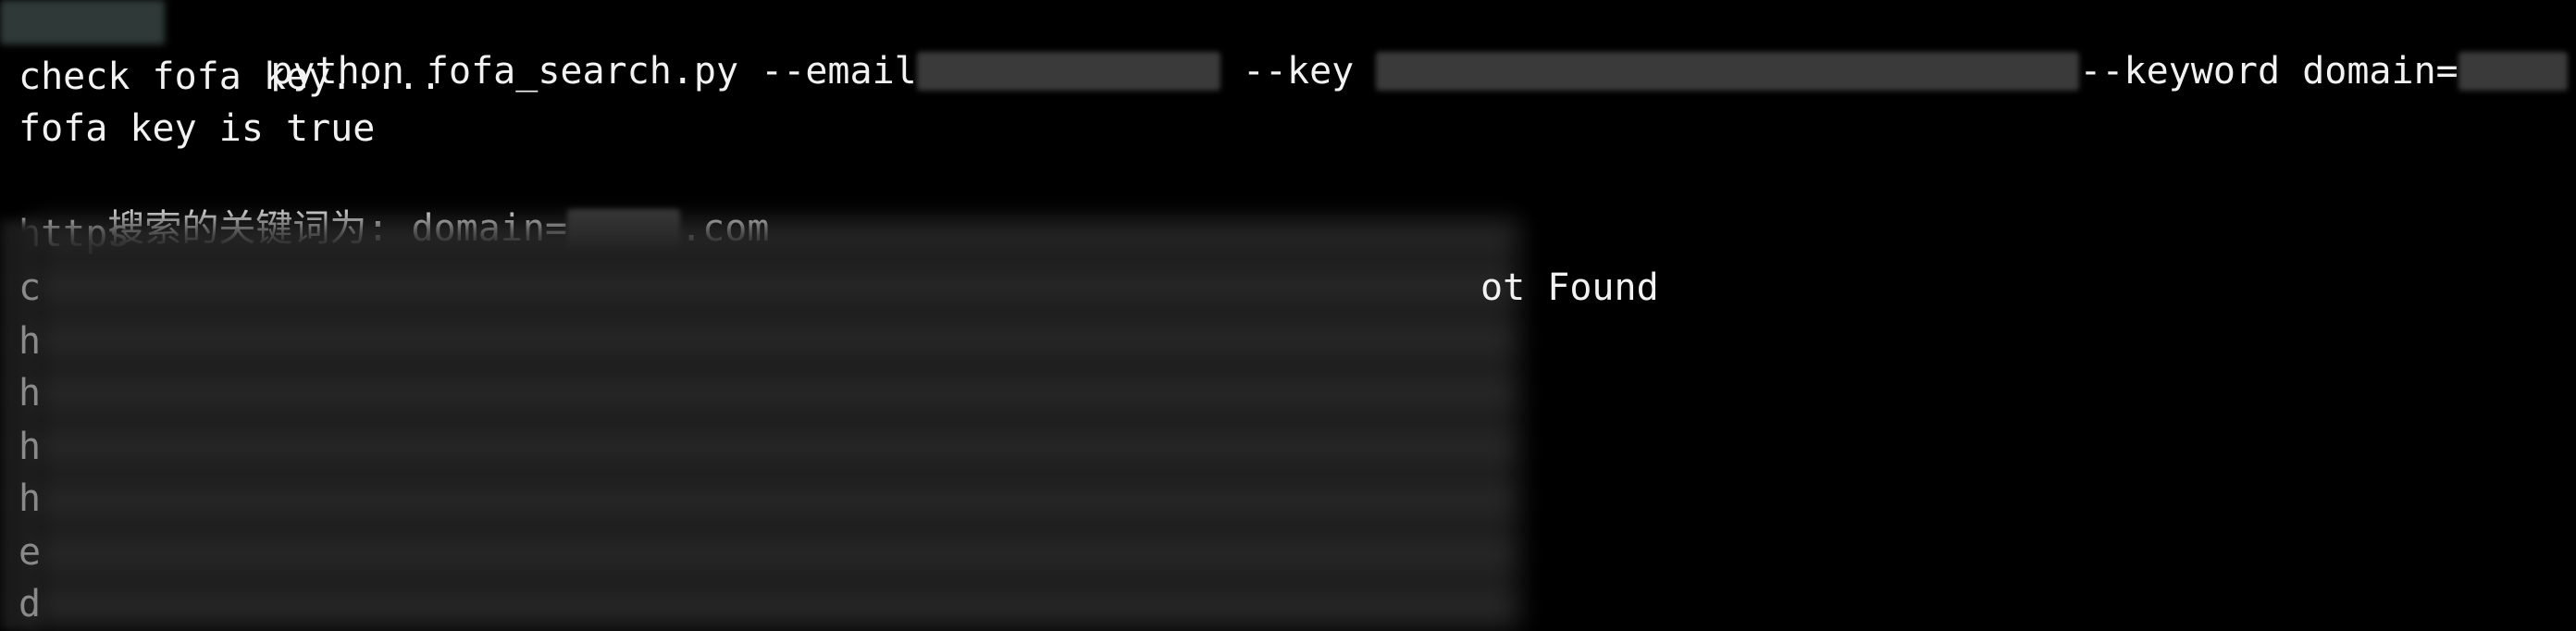 Image resolution: width=2576 pixels, height=631 pixels. What do you see at coordinates (31, 447) in the screenshot?
I see `stub-char-4: h` at bounding box center [31, 447].